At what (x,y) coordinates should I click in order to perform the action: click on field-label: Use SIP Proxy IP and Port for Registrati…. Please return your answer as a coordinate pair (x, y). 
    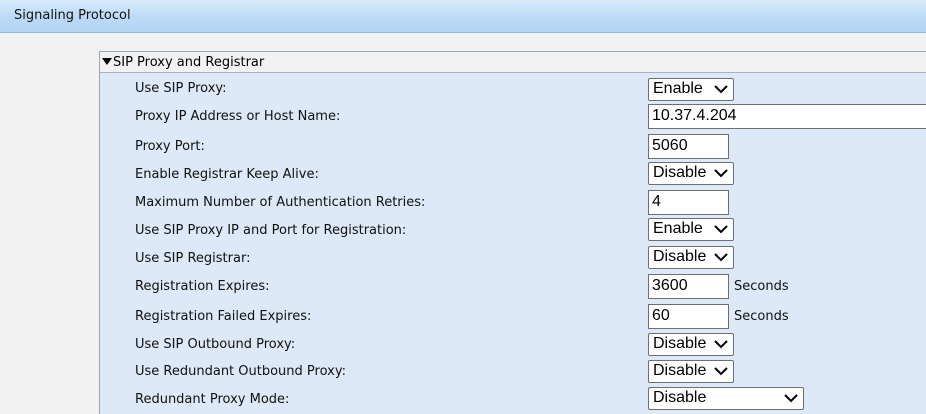
    Looking at the image, I should click on (271, 230).